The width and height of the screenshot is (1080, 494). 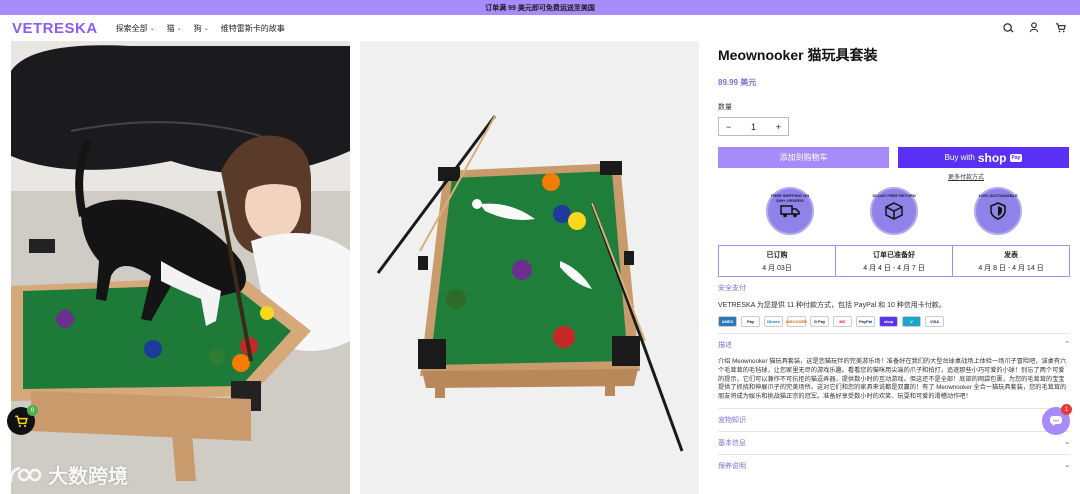 What do you see at coordinates (732, 466) in the screenshot?
I see `accordion-label: 保养说明` at bounding box center [732, 466].